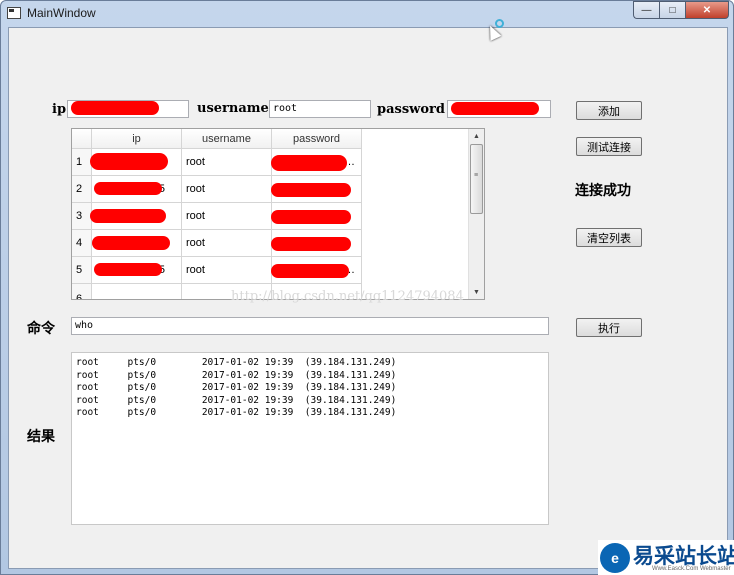 The image size is (734, 575). Describe the element at coordinates (137, 139) in the screenshot. I see `column-header-ip: ip` at that location.